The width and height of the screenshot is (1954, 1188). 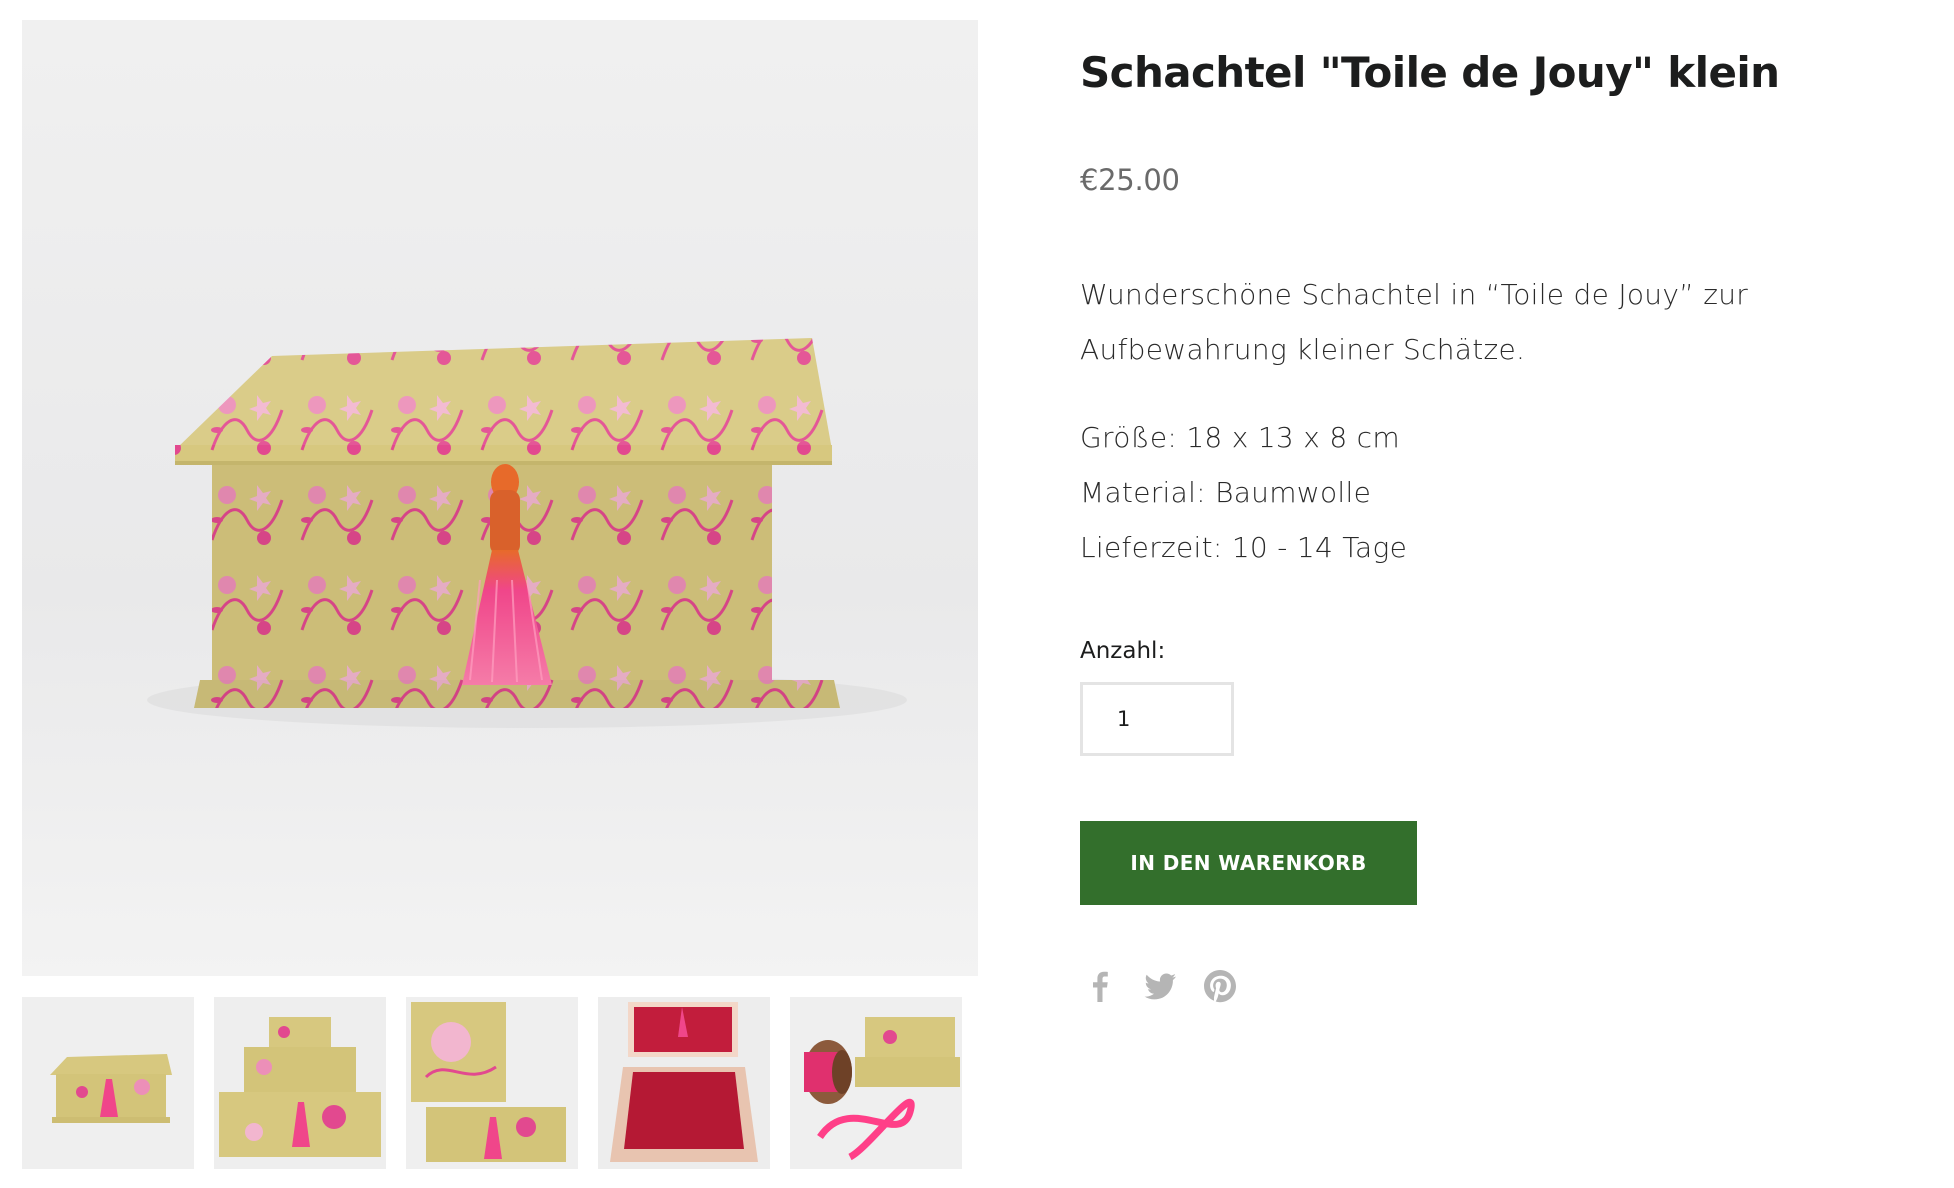 I want to click on spec-delivery-time: Lieferzeit: 10 - 14 Tage, so click(x=1244, y=547).